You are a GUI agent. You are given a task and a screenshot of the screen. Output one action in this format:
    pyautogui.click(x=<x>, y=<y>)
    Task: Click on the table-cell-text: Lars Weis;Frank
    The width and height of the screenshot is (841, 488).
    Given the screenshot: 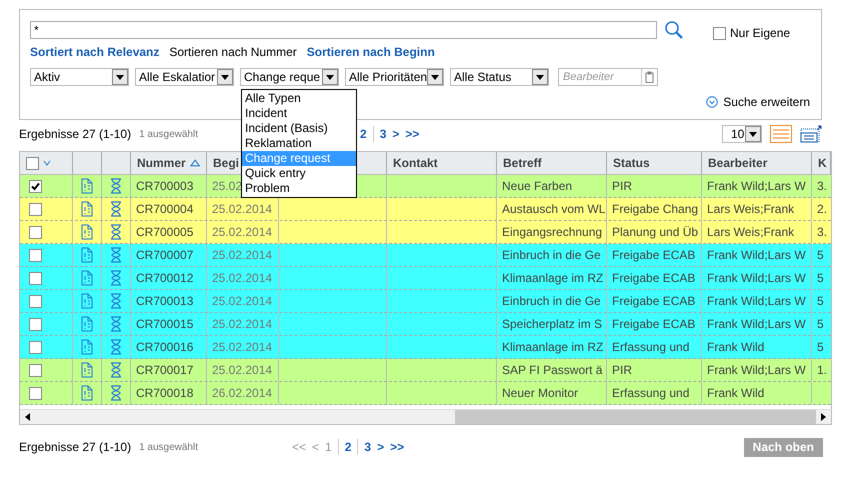 What is the action you would take?
    pyautogui.click(x=750, y=232)
    